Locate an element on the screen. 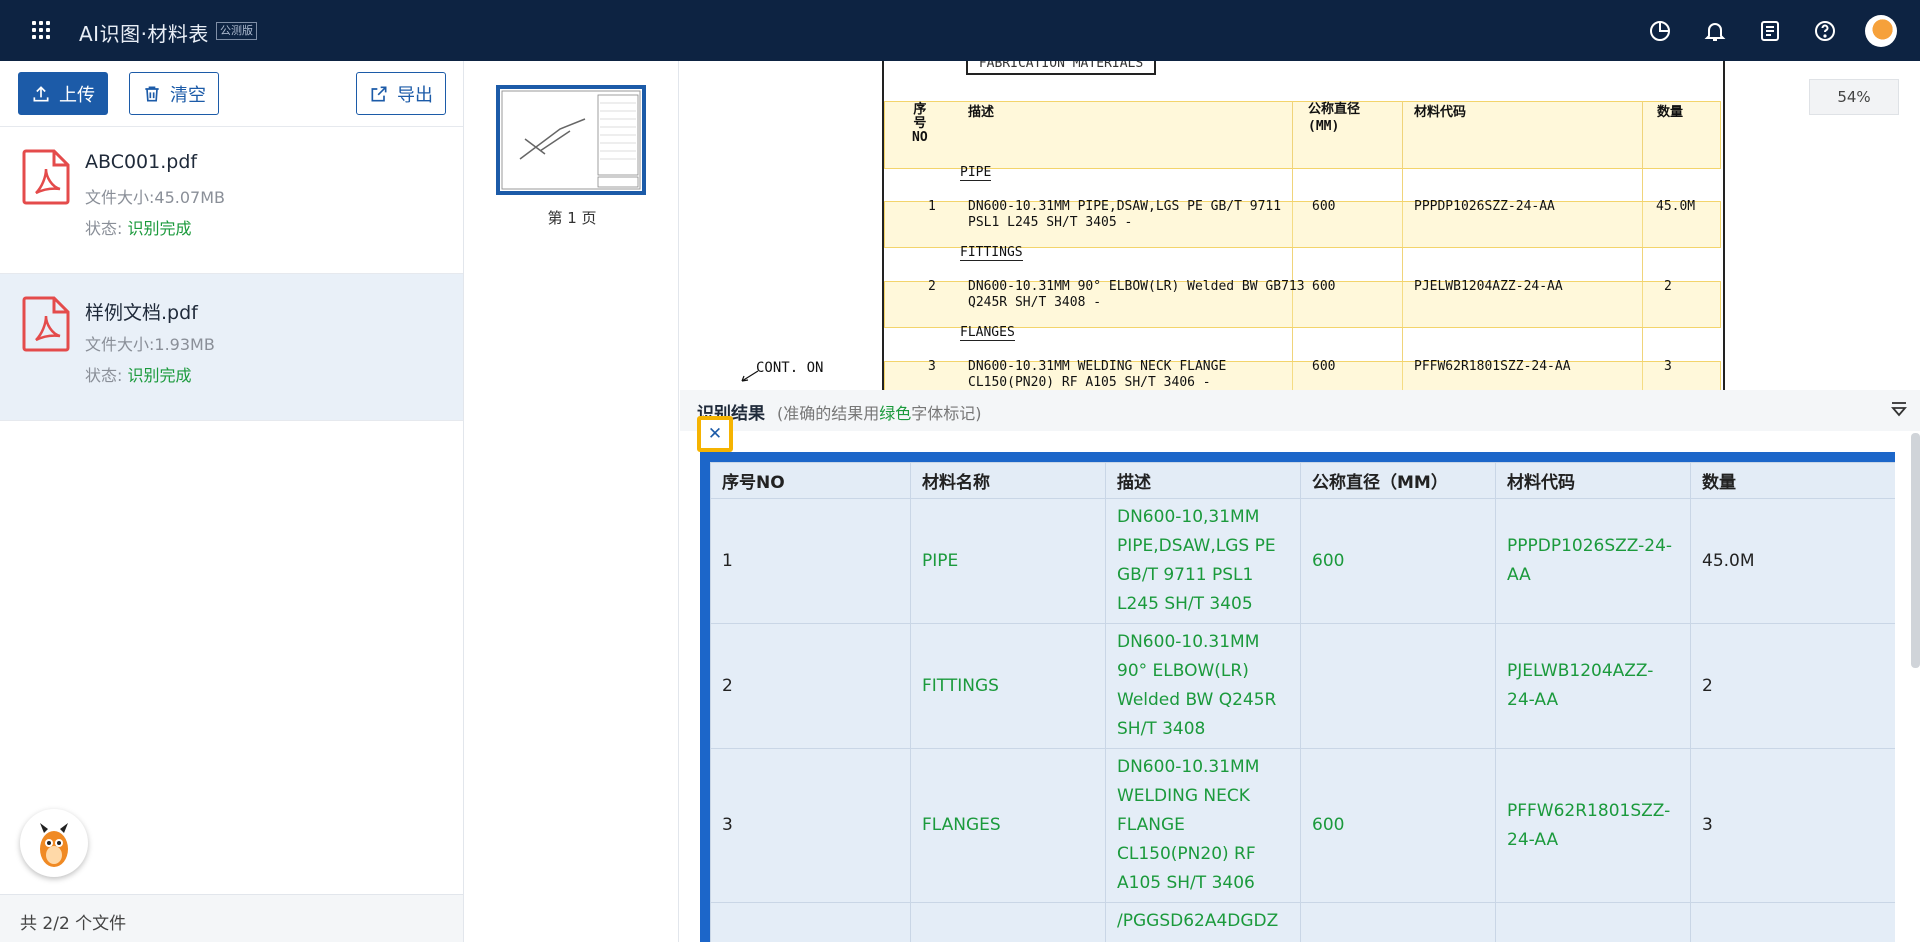 The image size is (1920, 942). drawing-row-desc: PSL1 L245 SH/T 3405 - is located at coordinates (1050, 222).